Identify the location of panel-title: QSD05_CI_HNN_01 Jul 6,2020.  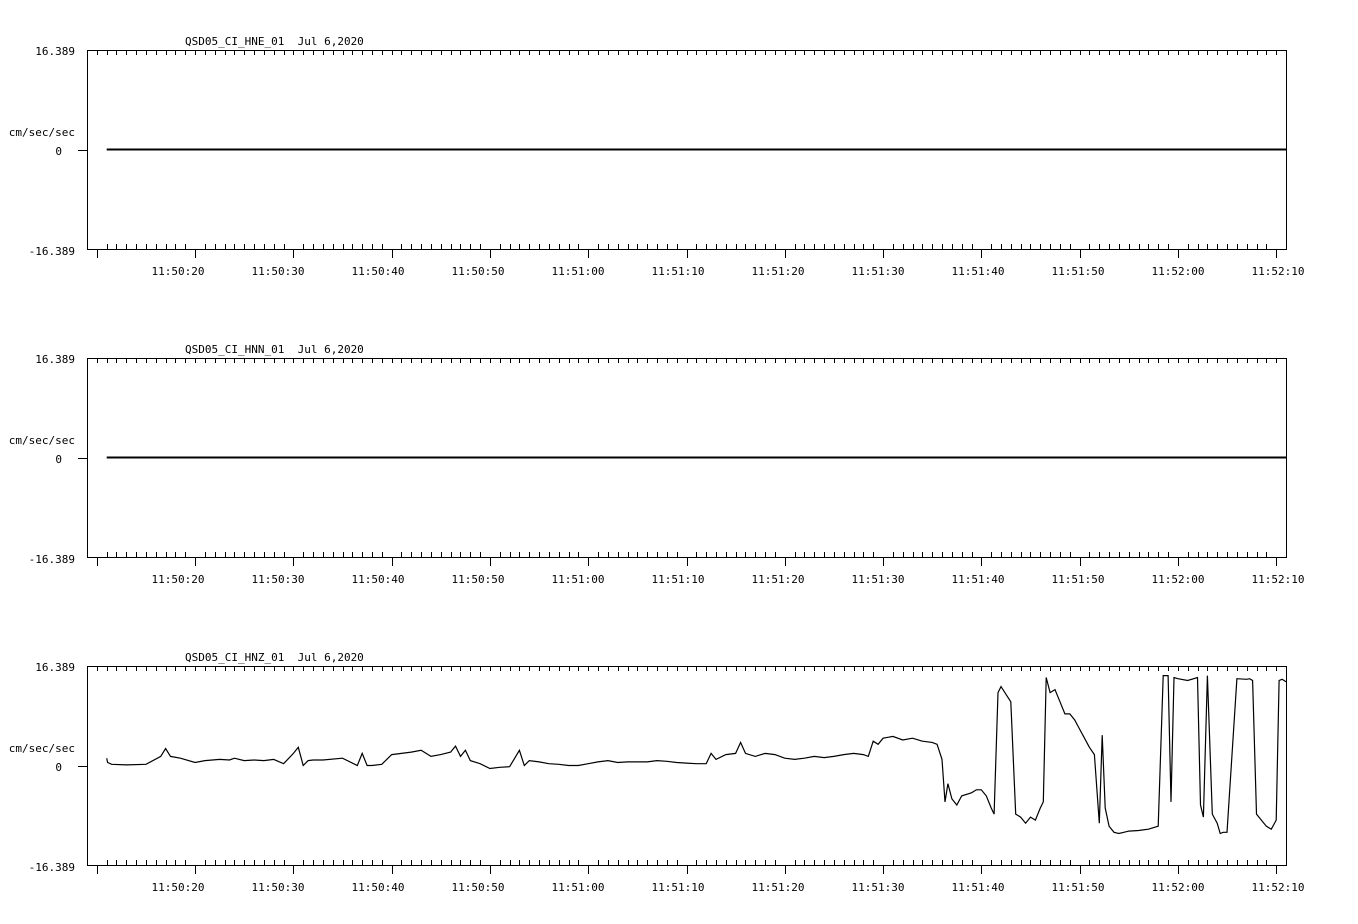
(274, 349).